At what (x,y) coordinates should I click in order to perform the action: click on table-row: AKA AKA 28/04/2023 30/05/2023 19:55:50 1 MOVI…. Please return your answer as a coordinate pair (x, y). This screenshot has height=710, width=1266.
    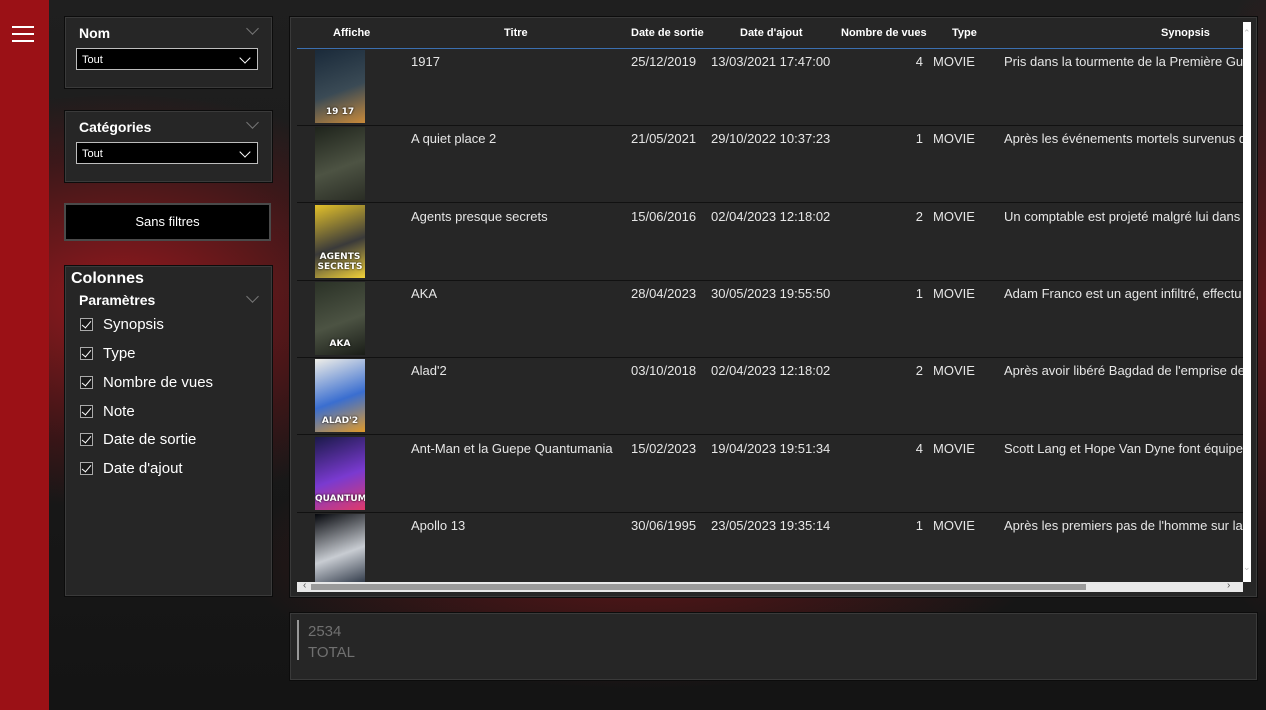
    Looking at the image, I should click on (770, 319).